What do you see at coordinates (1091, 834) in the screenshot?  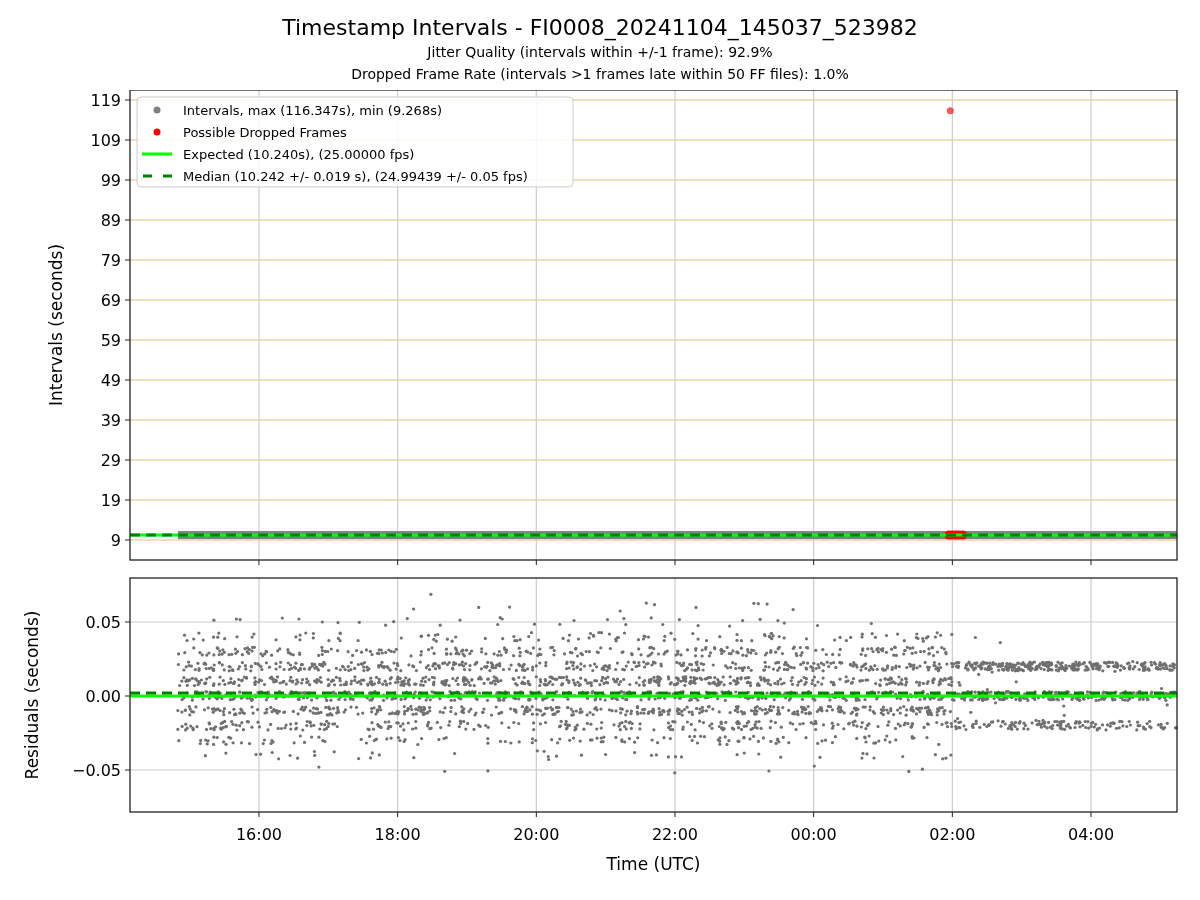 I see `x-tick-label: 04:00` at bounding box center [1091, 834].